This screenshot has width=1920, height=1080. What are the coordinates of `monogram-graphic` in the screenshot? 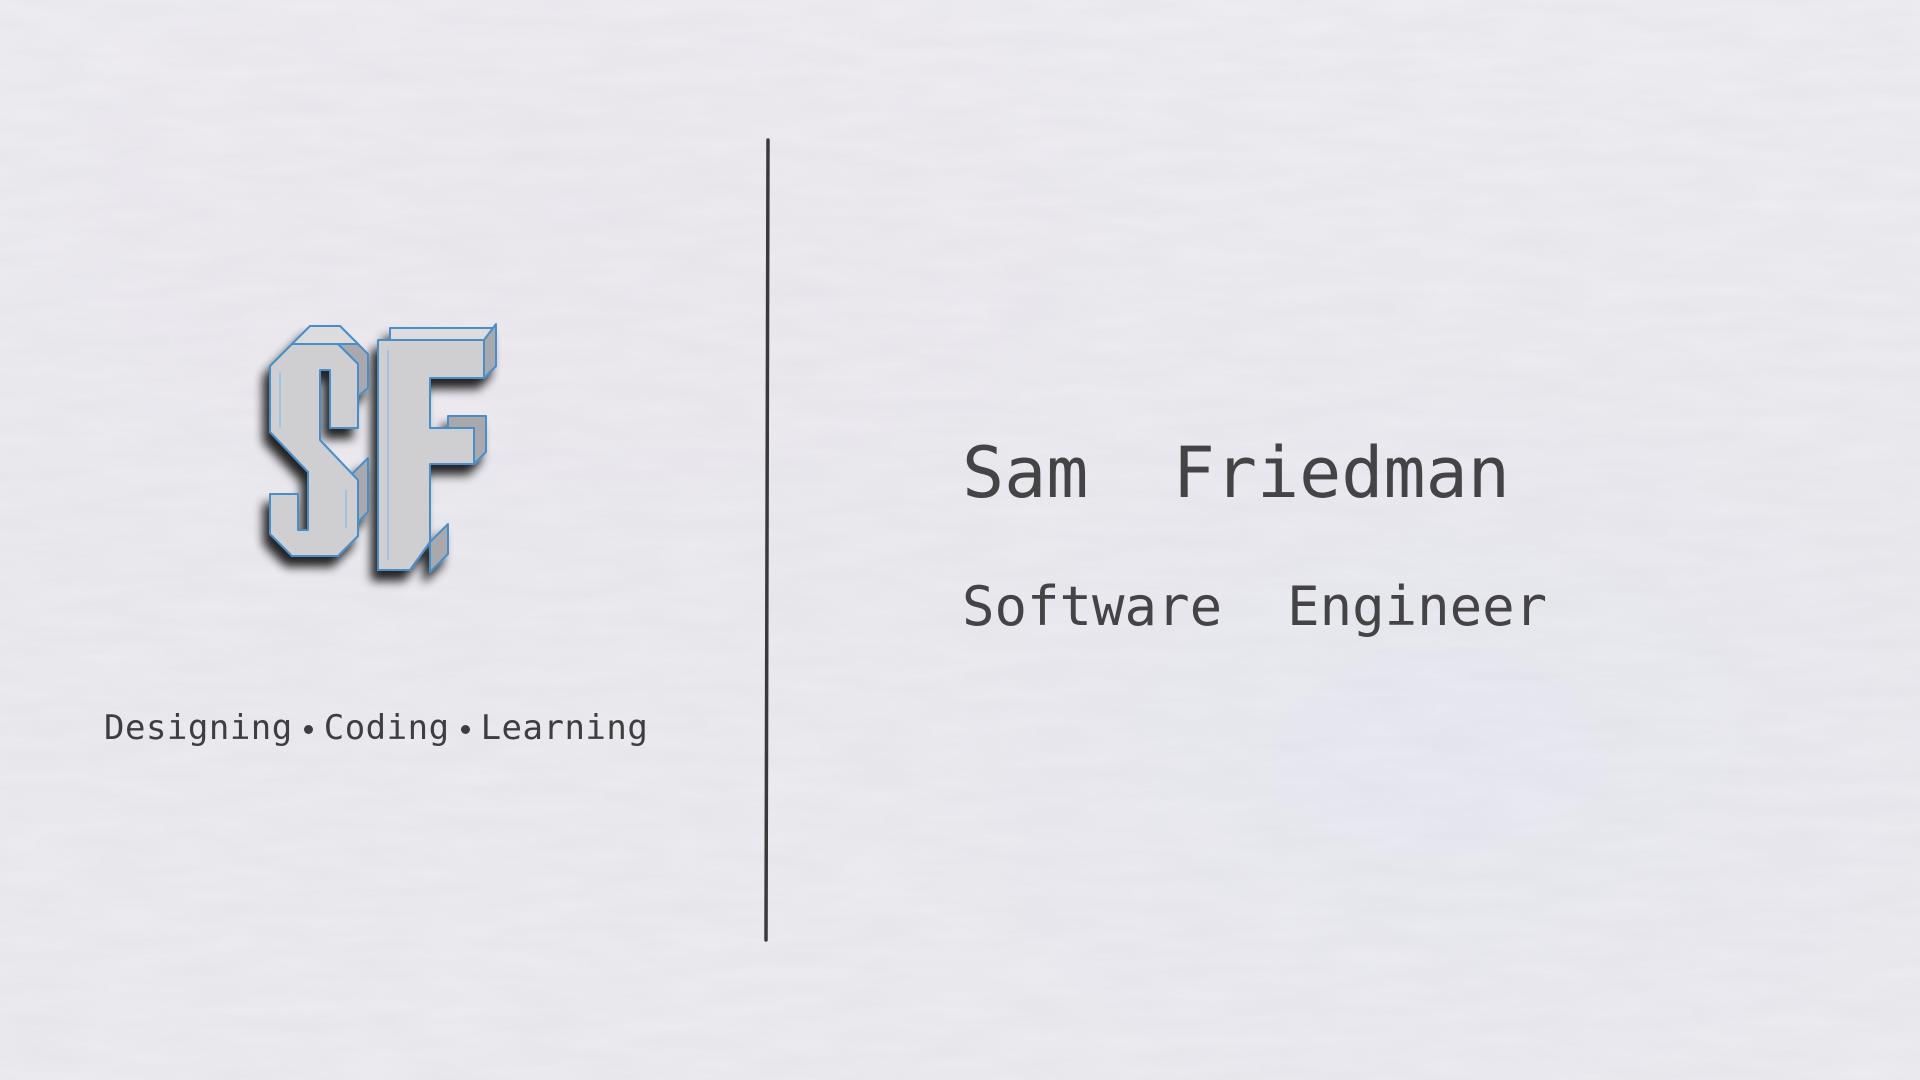 It's located at (383, 448).